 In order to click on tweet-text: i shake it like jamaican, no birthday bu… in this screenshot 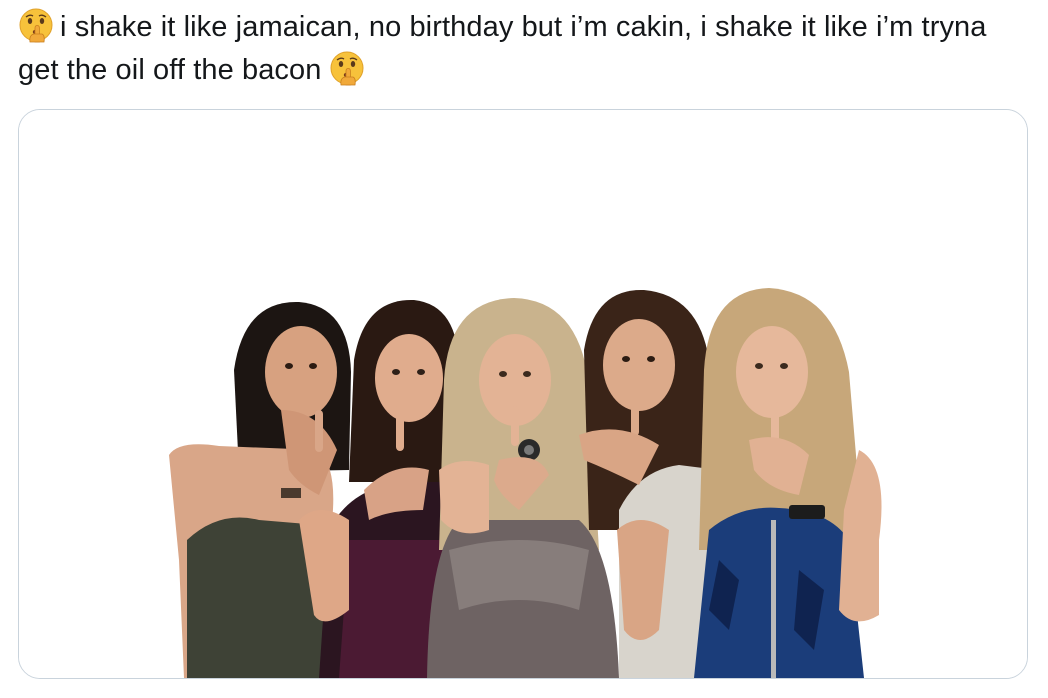, I will do `click(523, 49)`.